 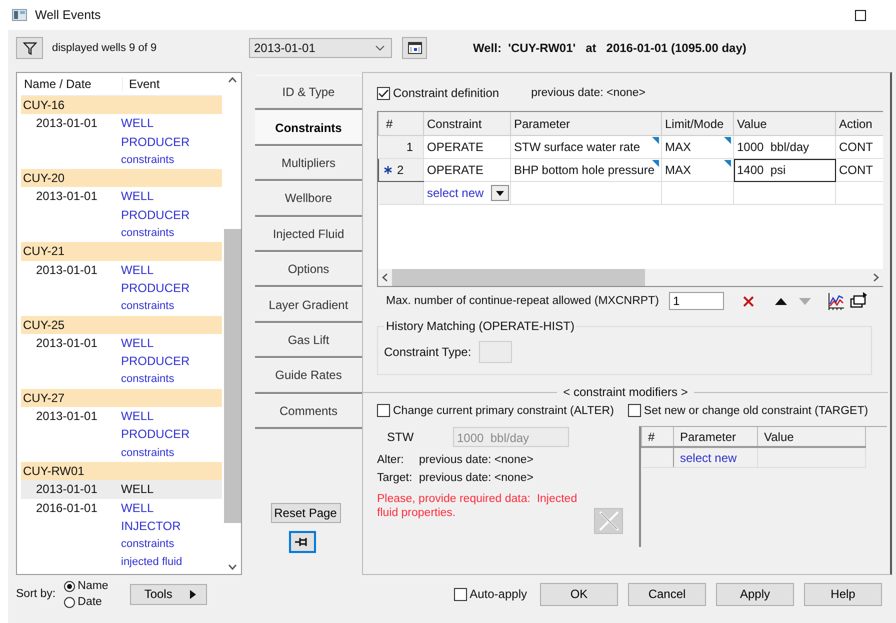 What do you see at coordinates (625, 392) in the screenshot?
I see `section-title: < constraint modifiers >` at bounding box center [625, 392].